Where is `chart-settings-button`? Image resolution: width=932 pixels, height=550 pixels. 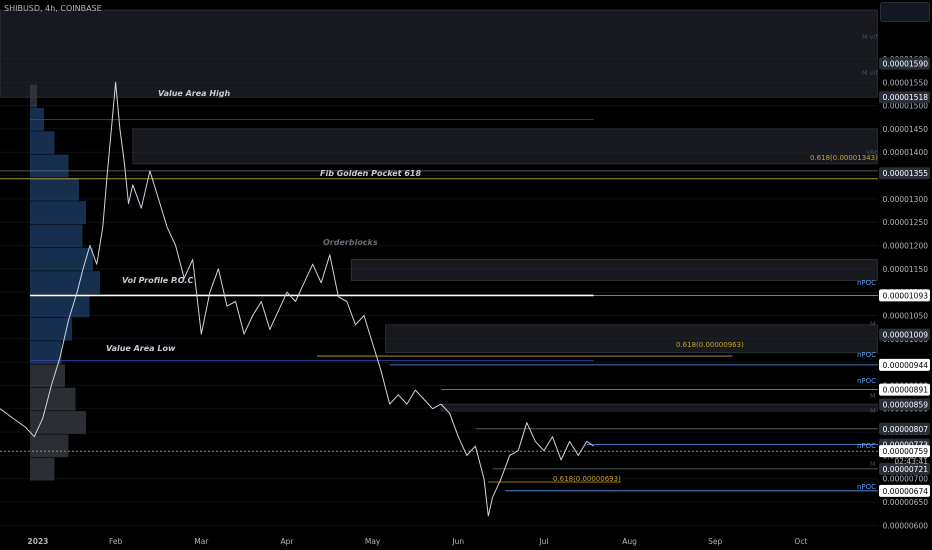
chart-settings-button is located at coordinates (905, 12).